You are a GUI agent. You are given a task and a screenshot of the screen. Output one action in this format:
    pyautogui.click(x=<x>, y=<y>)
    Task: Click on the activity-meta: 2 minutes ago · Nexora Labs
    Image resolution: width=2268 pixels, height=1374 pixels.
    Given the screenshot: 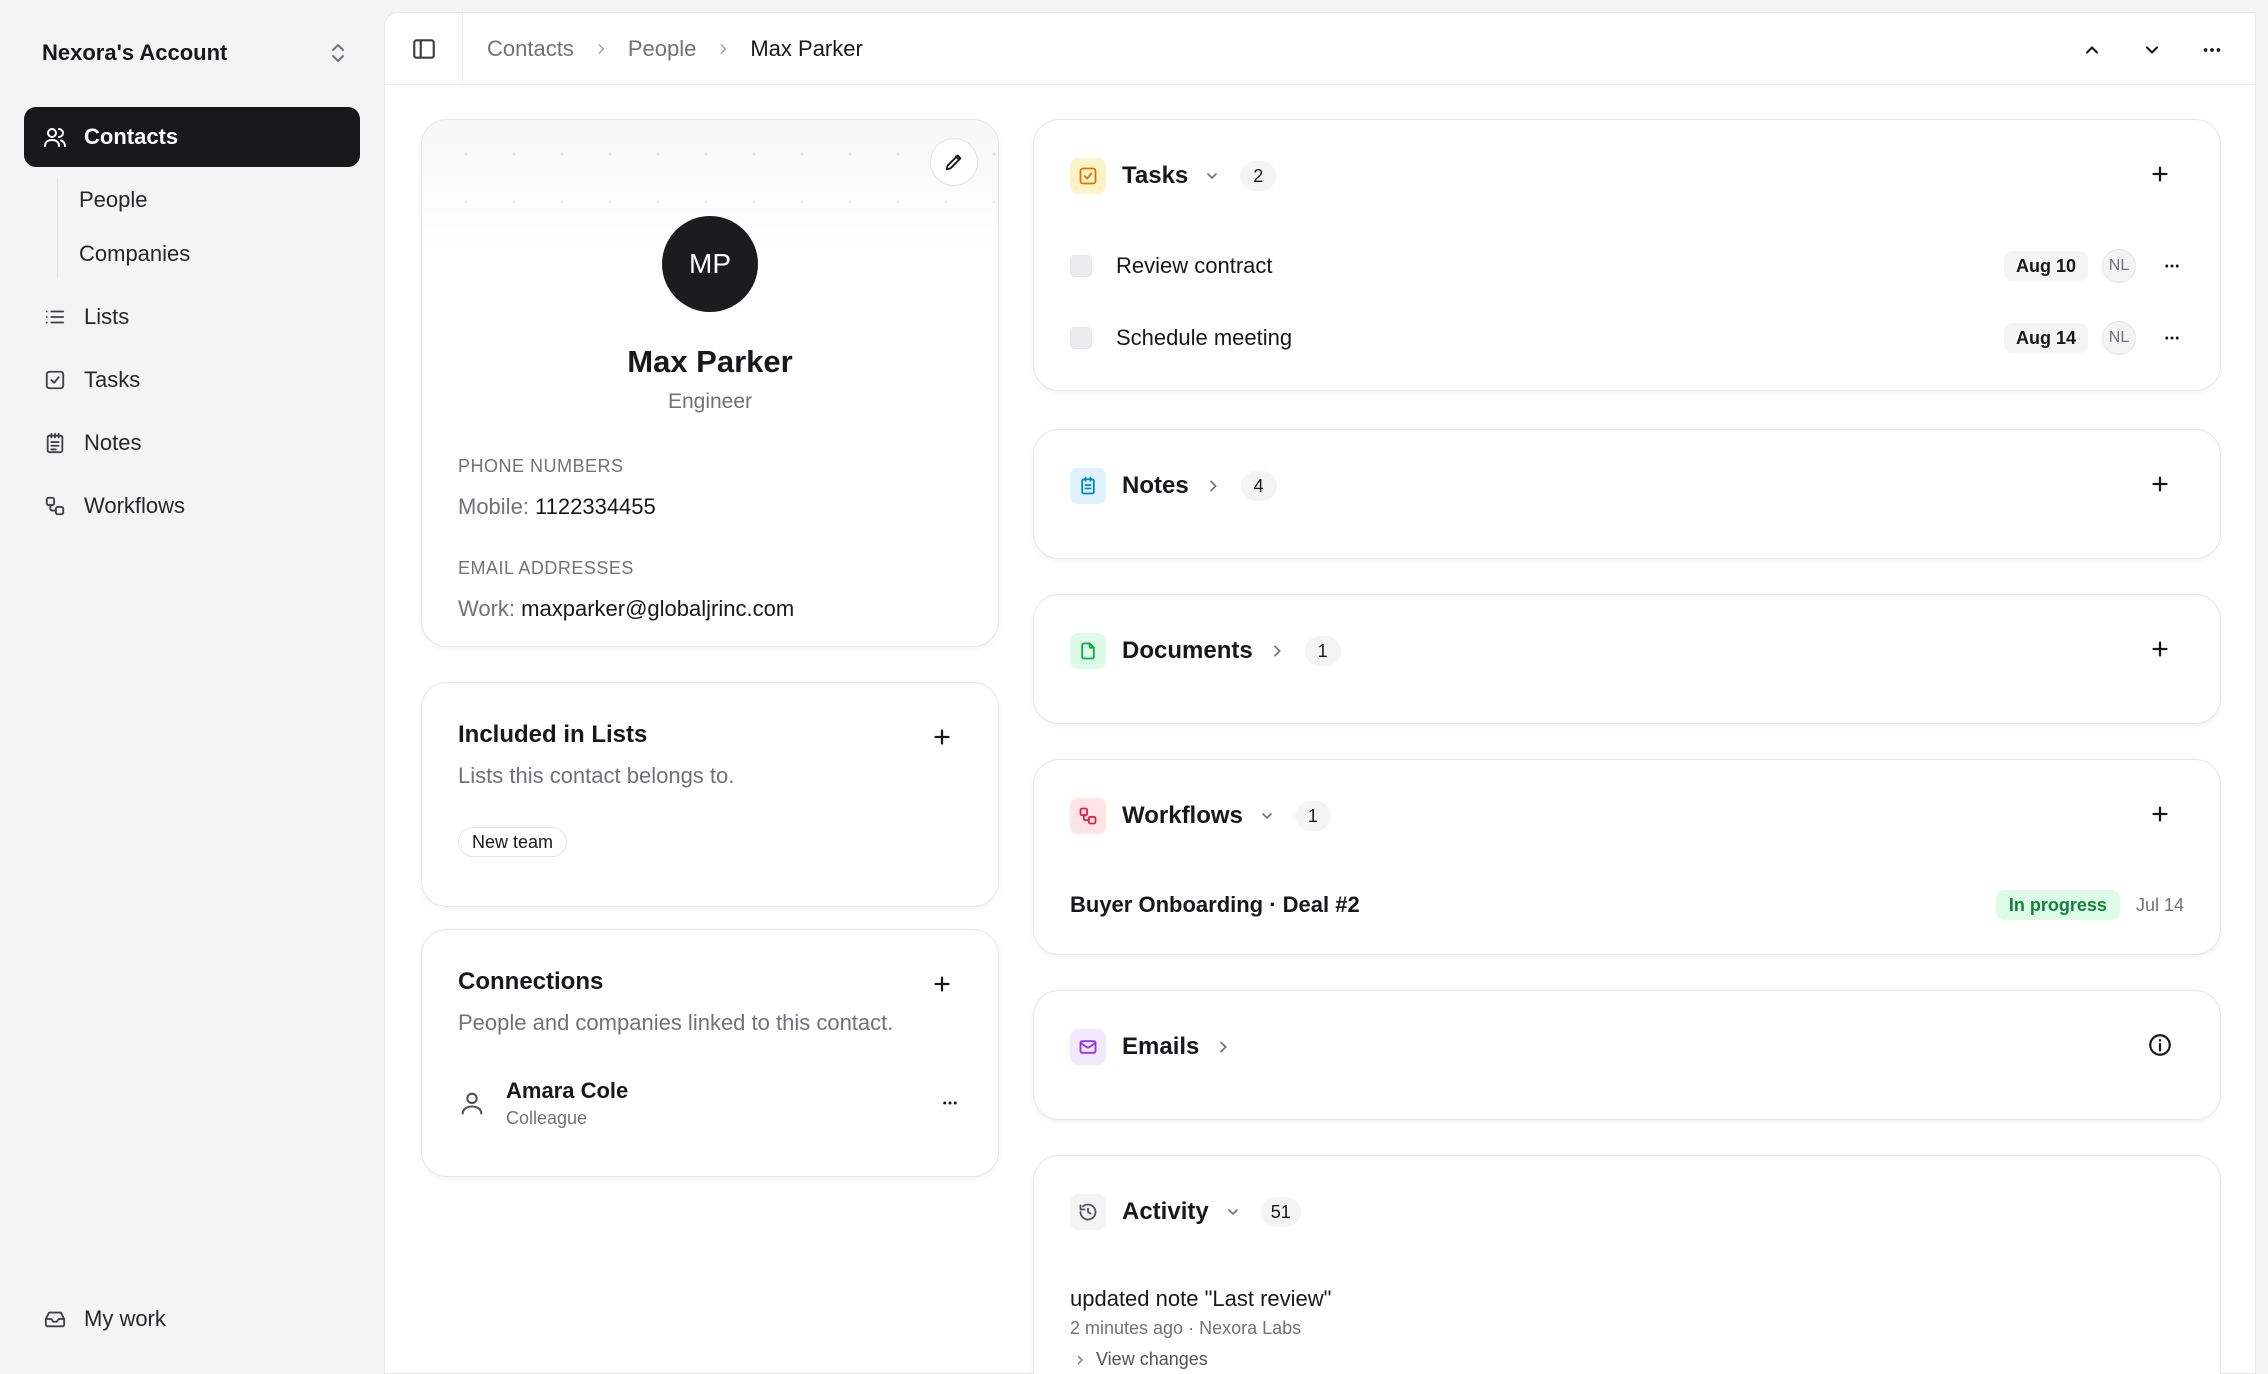 What is the action you would take?
    pyautogui.click(x=1186, y=1328)
    